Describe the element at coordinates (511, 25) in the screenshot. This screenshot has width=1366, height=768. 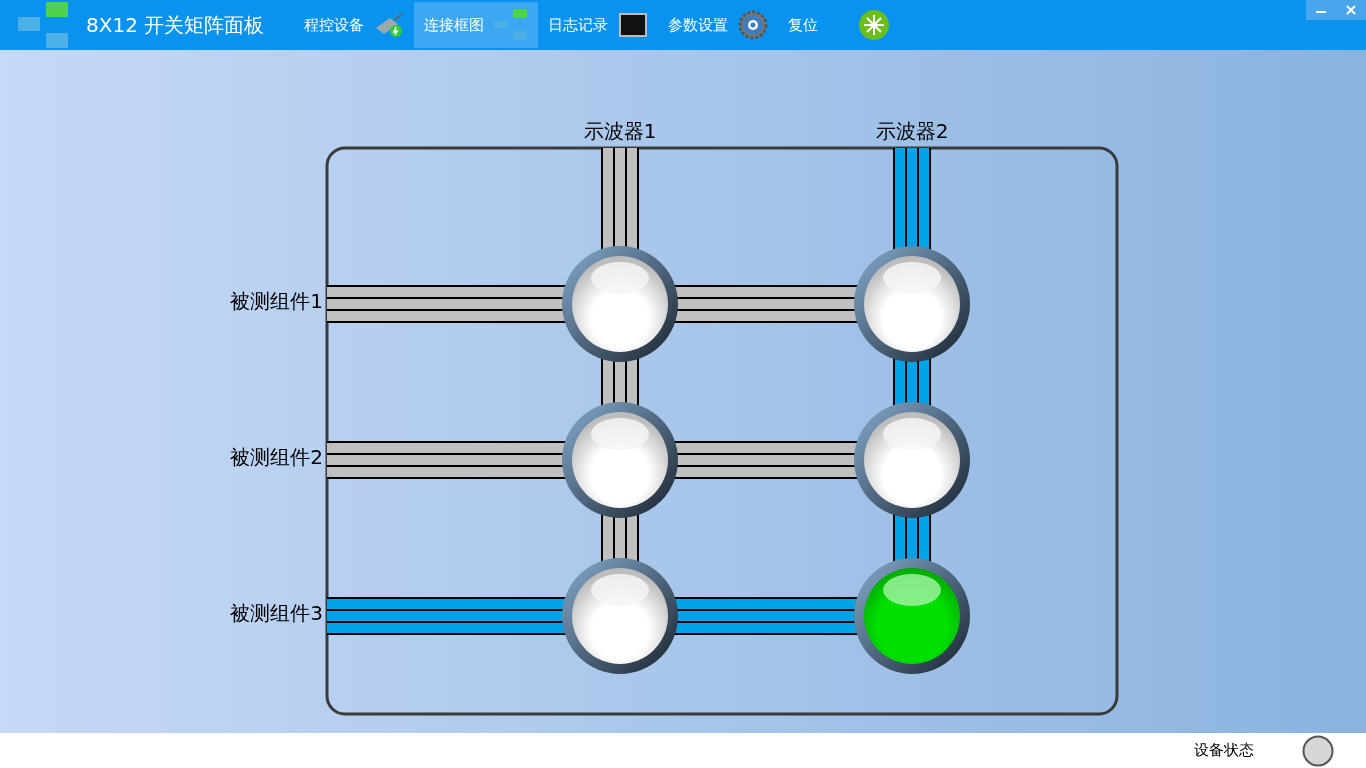
I see `diagram-icon` at that location.